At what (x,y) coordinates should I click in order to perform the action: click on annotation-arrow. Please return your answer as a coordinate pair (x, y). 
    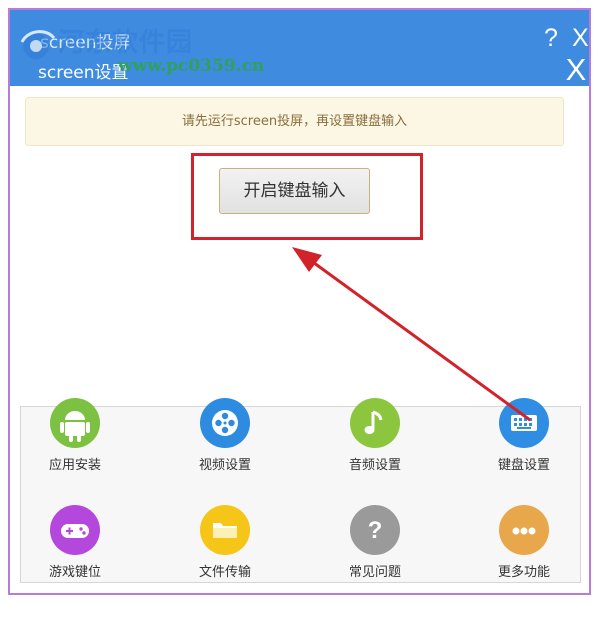
    Looking at the image, I should click on (411, 334).